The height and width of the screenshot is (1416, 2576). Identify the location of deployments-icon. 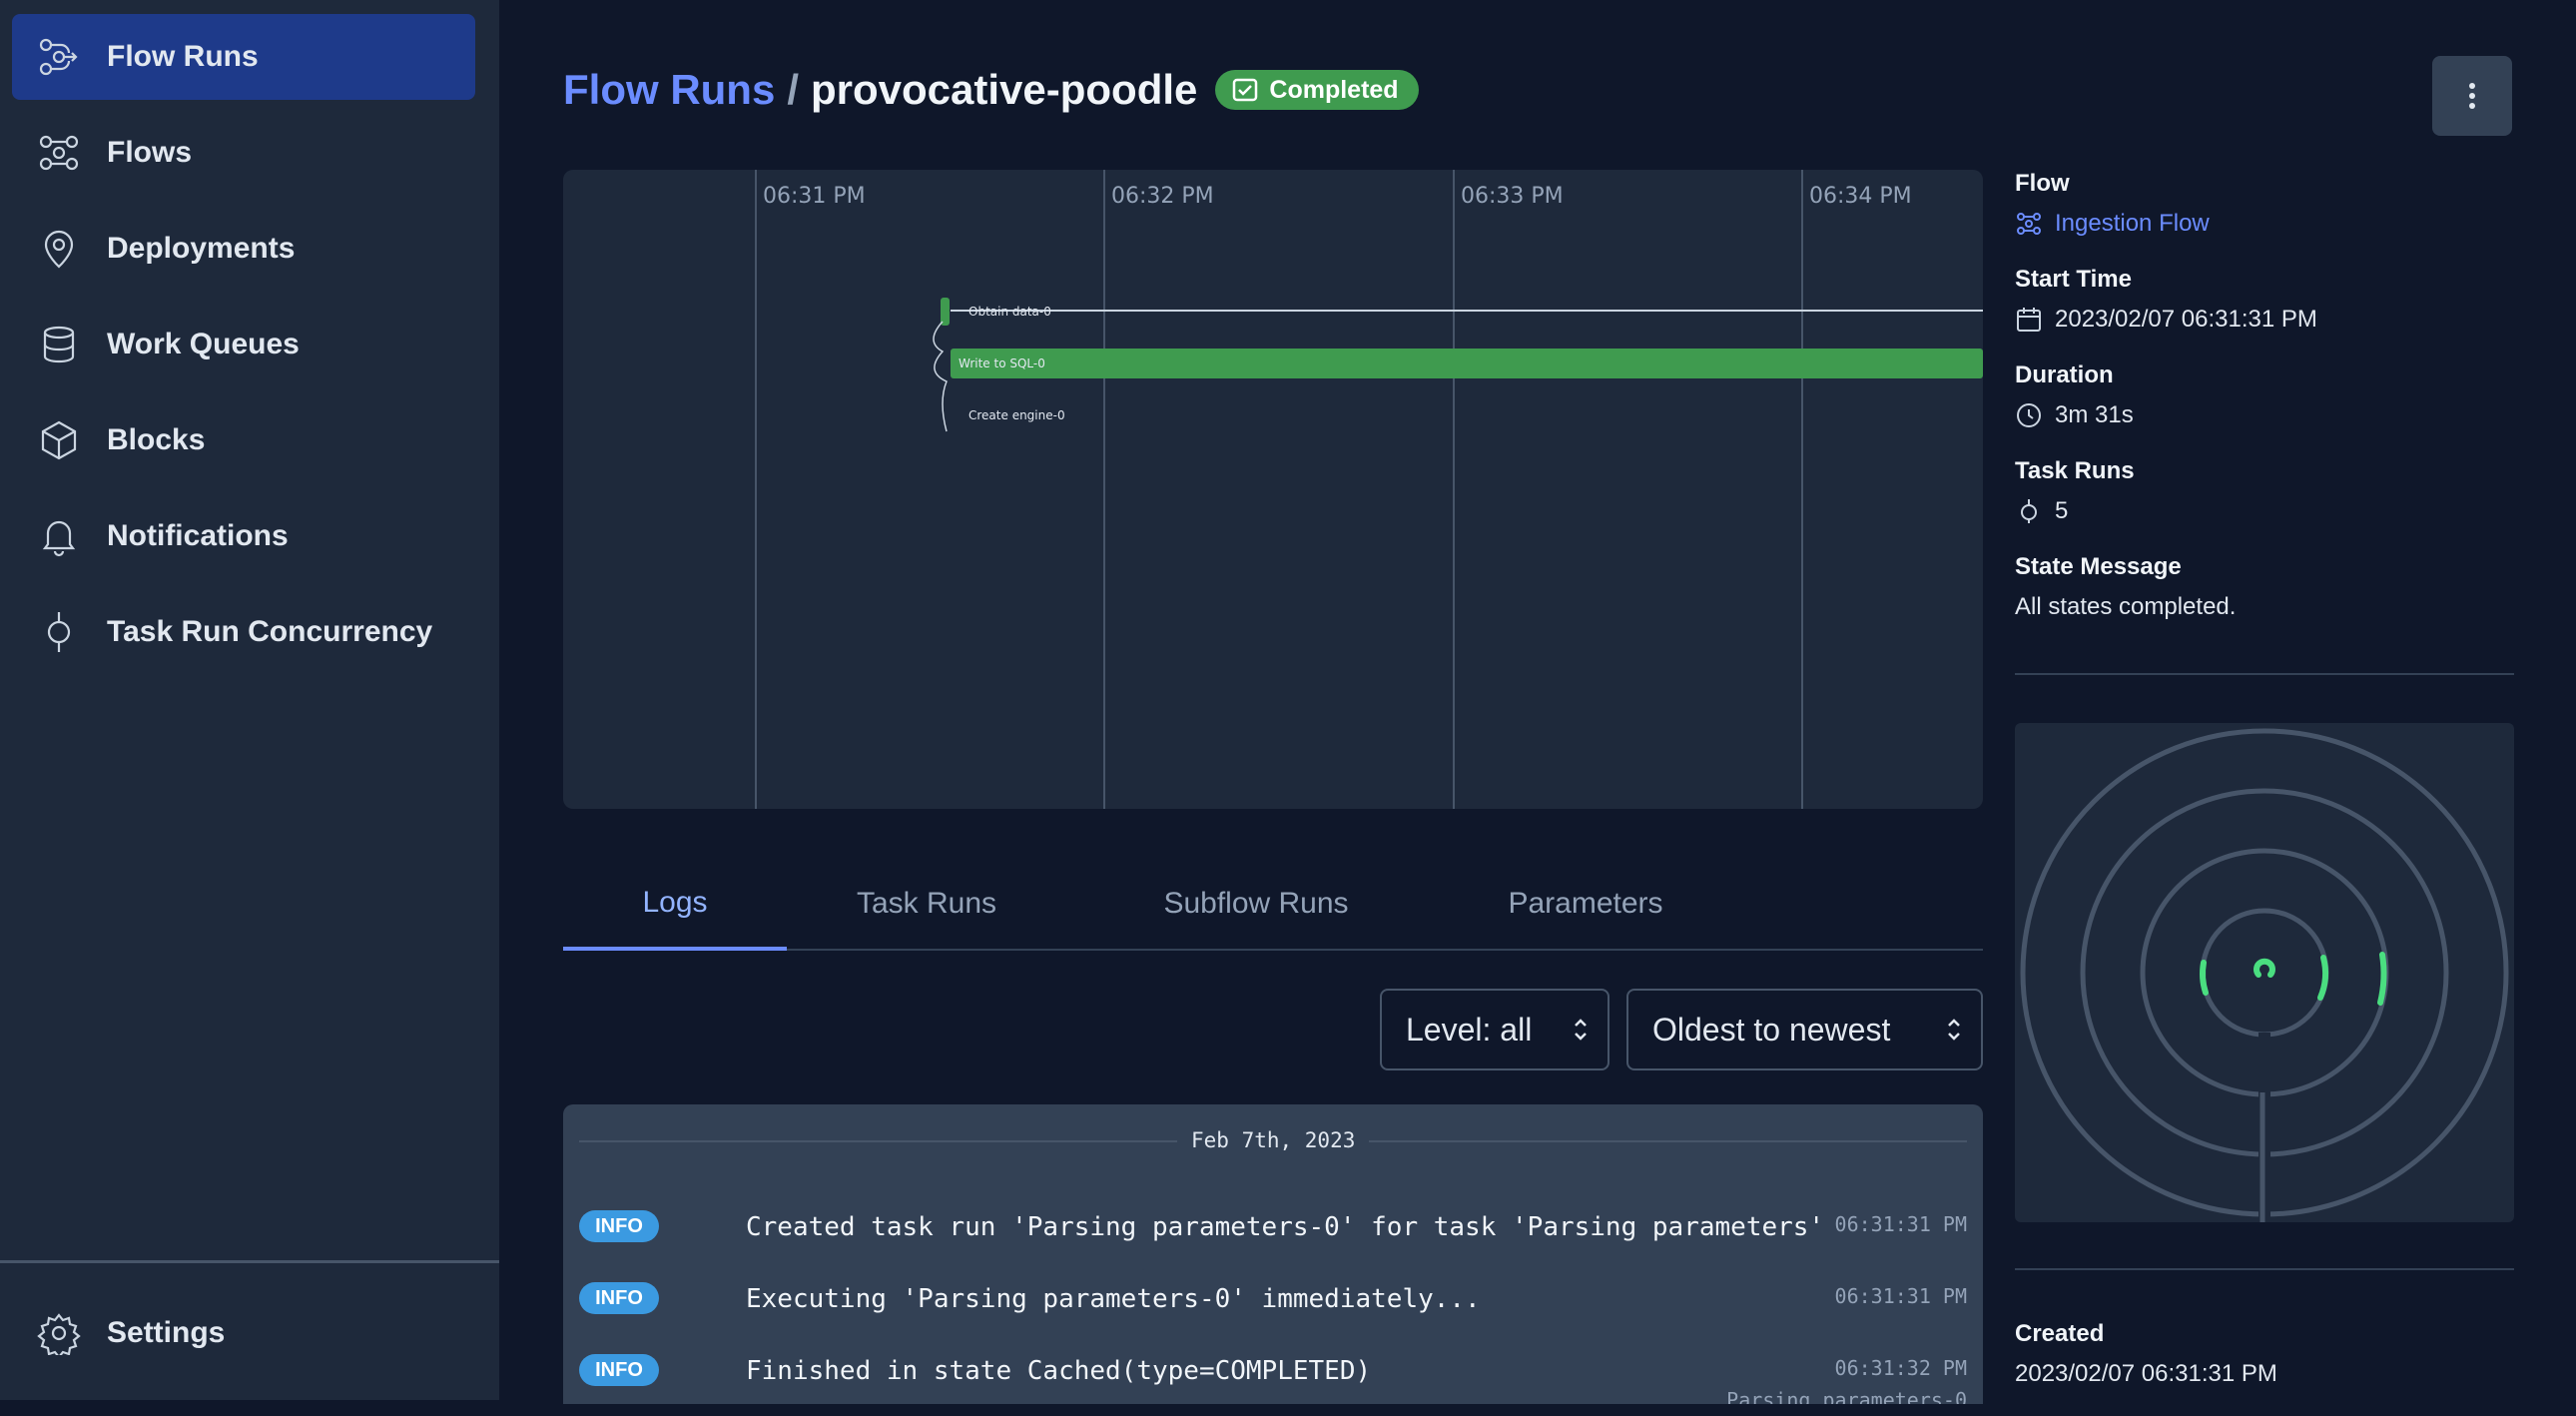
(59, 249).